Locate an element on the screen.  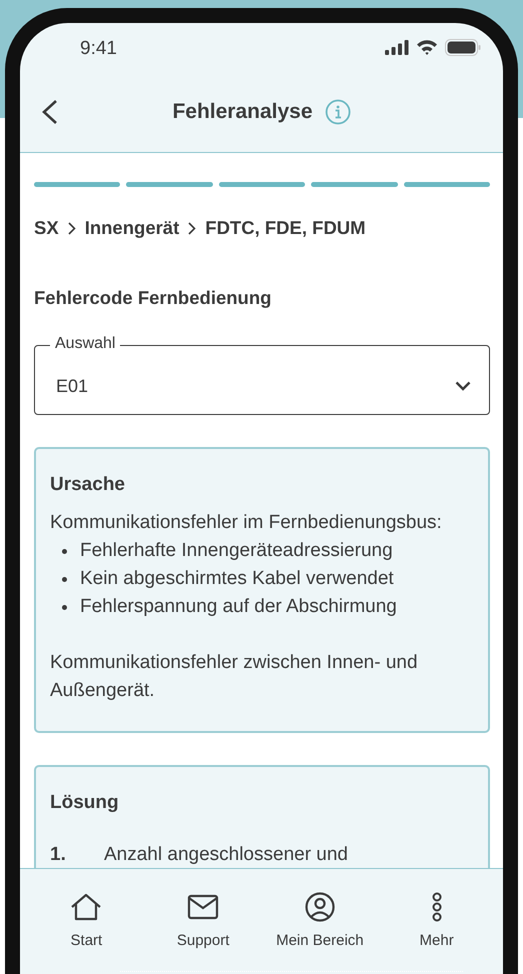
bullet-text: Fehlerhafte Innengeräteadressierung is located at coordinates (236, 551).